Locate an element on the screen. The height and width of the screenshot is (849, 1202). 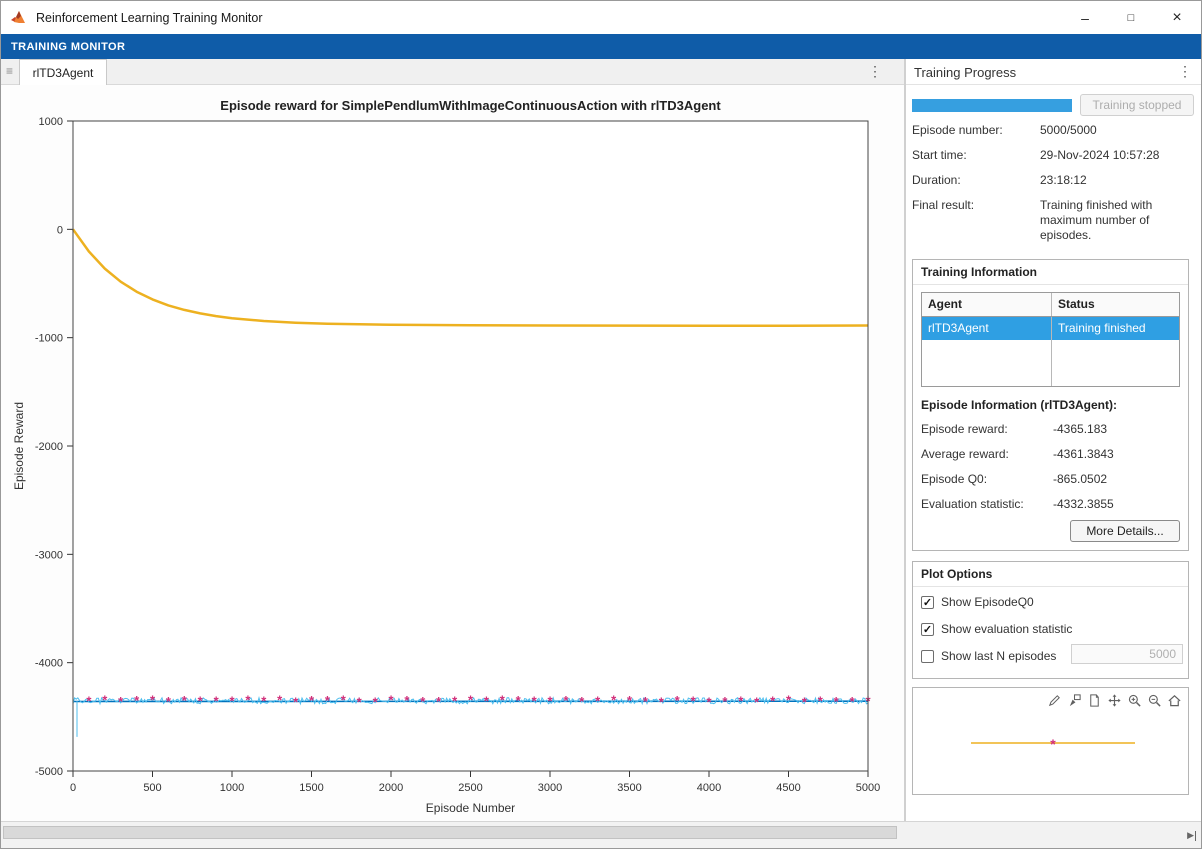
option-show-episodeq0: ✓ Show EpisodeQ0 is located at coordinates (977, 602).